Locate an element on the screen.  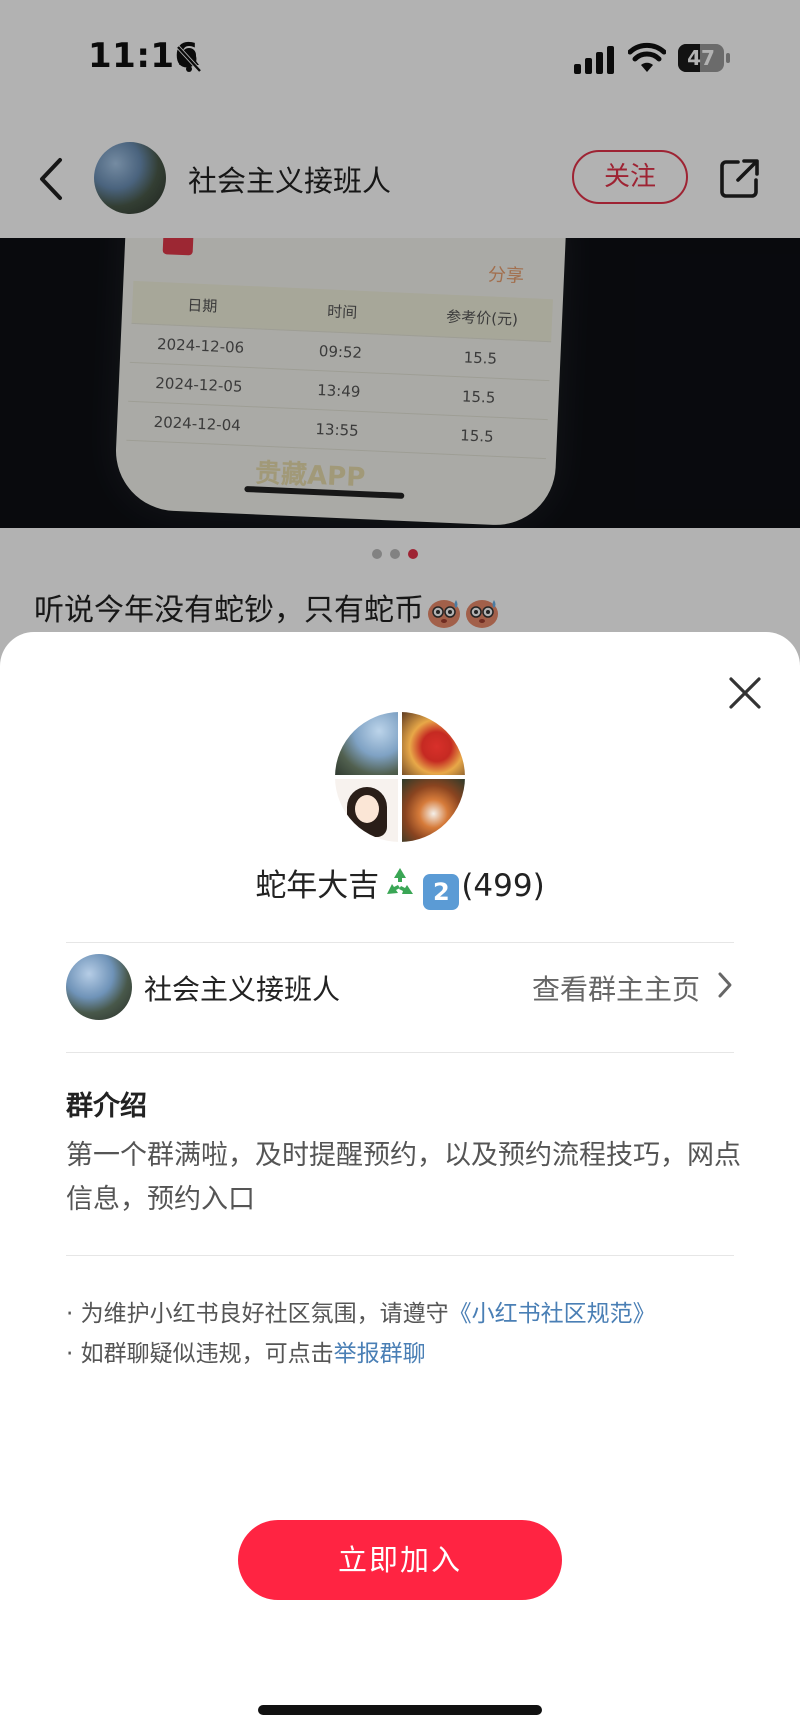
community-notice: · 为维护小红书良好社区氛围，请遵守《小红书社区规范》 is located at coordinates (361, 1311).